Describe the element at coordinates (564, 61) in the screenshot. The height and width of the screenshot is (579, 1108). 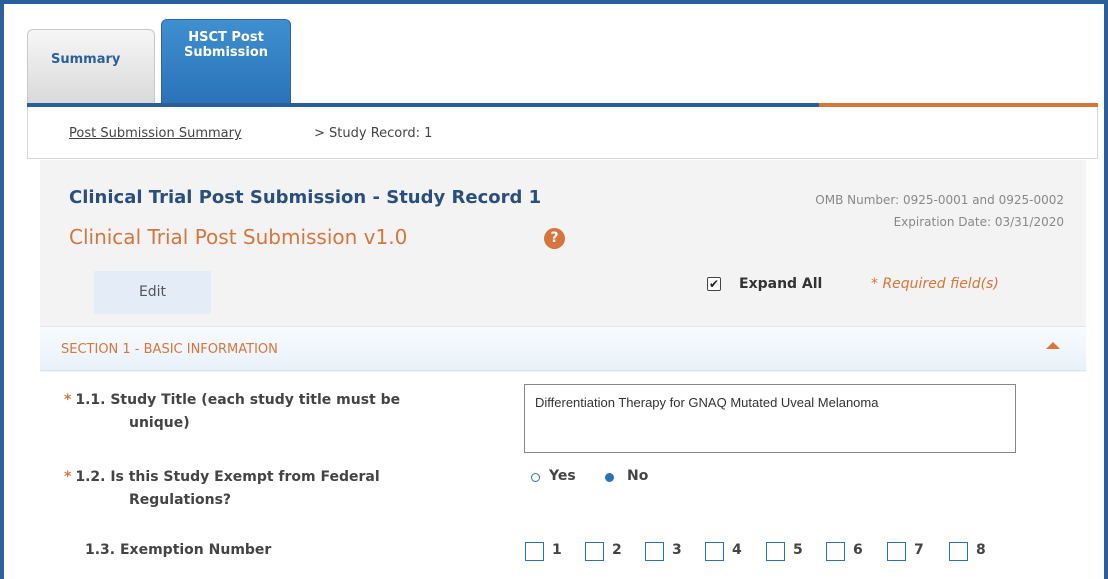
I see `tab-bar: Summary HSCT Post Submission` at that location.